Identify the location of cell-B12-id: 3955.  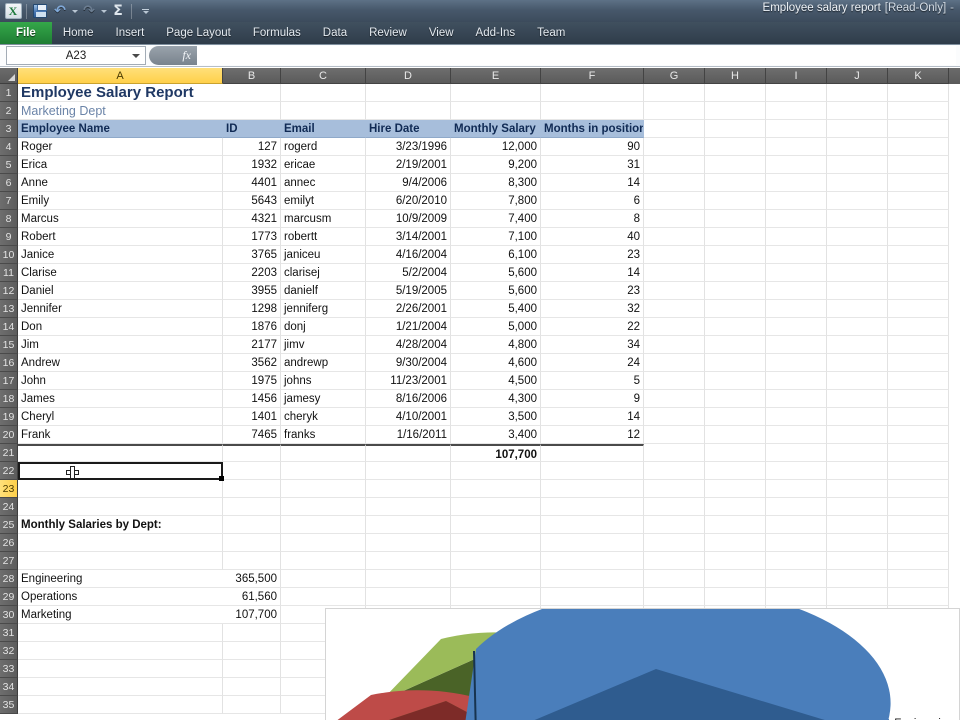
(252, 291).